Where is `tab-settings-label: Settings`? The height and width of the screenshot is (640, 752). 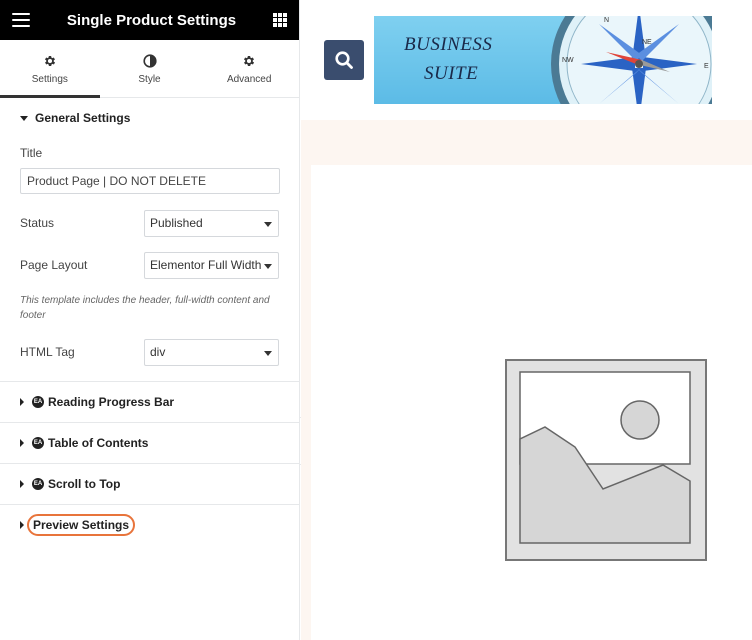 tab-settings-label: Settings is located at coordinates (49, 79).